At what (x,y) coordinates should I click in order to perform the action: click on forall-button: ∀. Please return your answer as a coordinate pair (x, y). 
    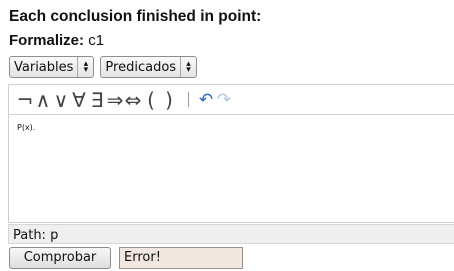
    Looking at the image, I should click on (79, 100).